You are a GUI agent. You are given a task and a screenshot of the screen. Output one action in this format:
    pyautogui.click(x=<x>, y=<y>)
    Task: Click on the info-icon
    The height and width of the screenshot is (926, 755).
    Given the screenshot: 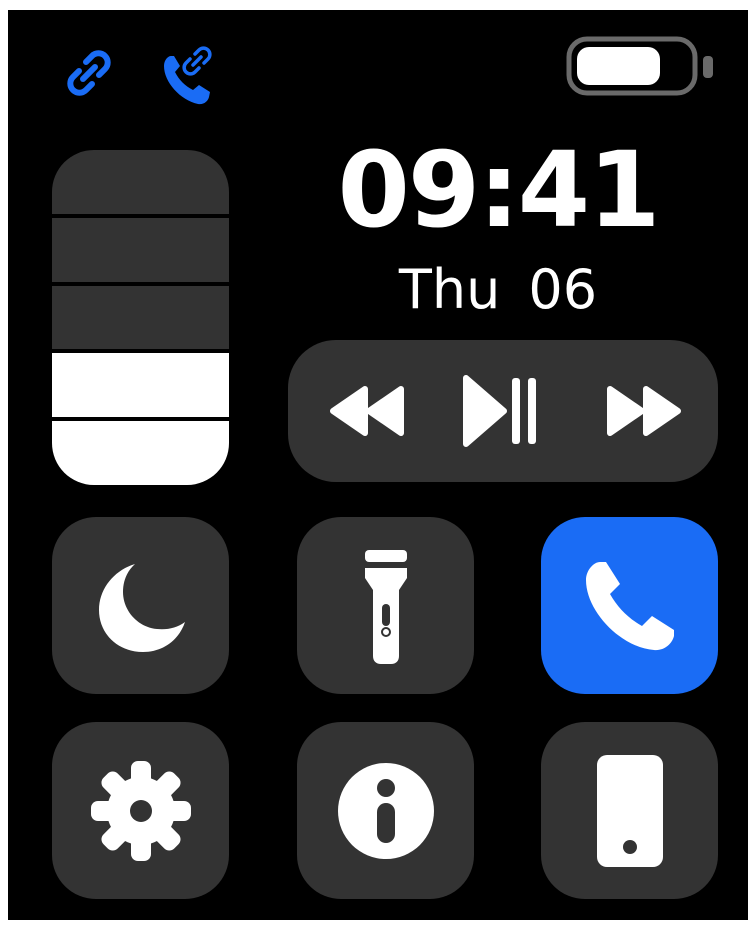 What is the action you would take?
    pyautogui.click(x=385, y=810)
    